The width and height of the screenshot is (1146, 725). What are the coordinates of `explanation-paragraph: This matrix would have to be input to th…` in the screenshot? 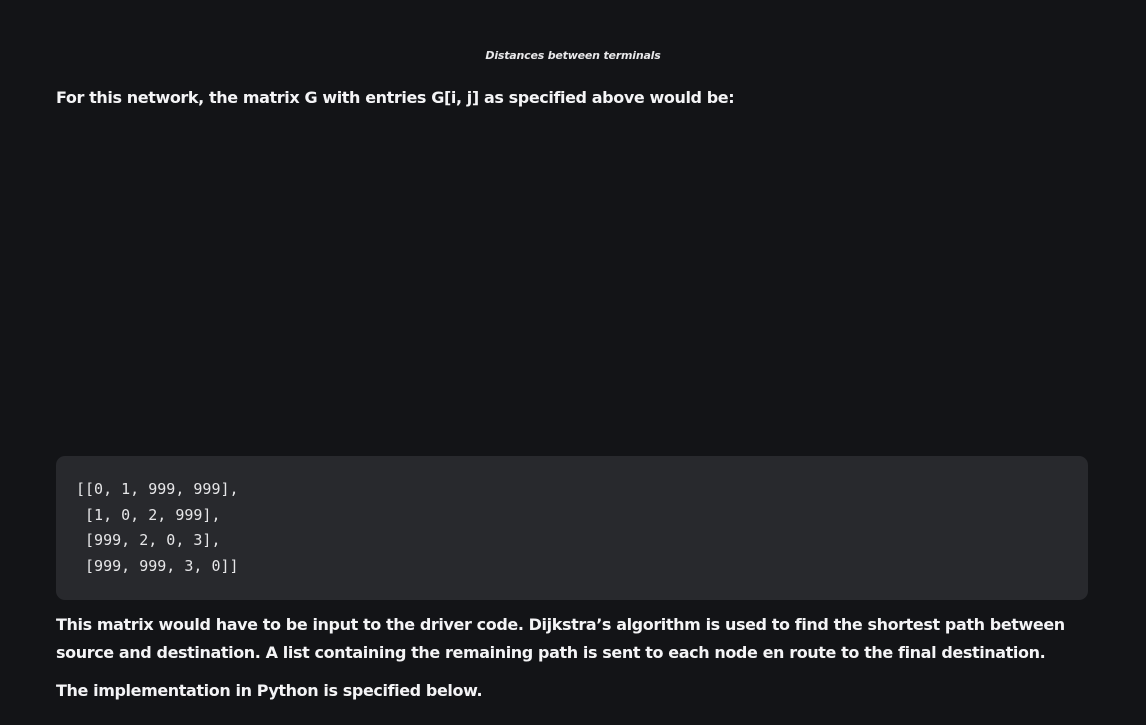 It's located at (560, 638).